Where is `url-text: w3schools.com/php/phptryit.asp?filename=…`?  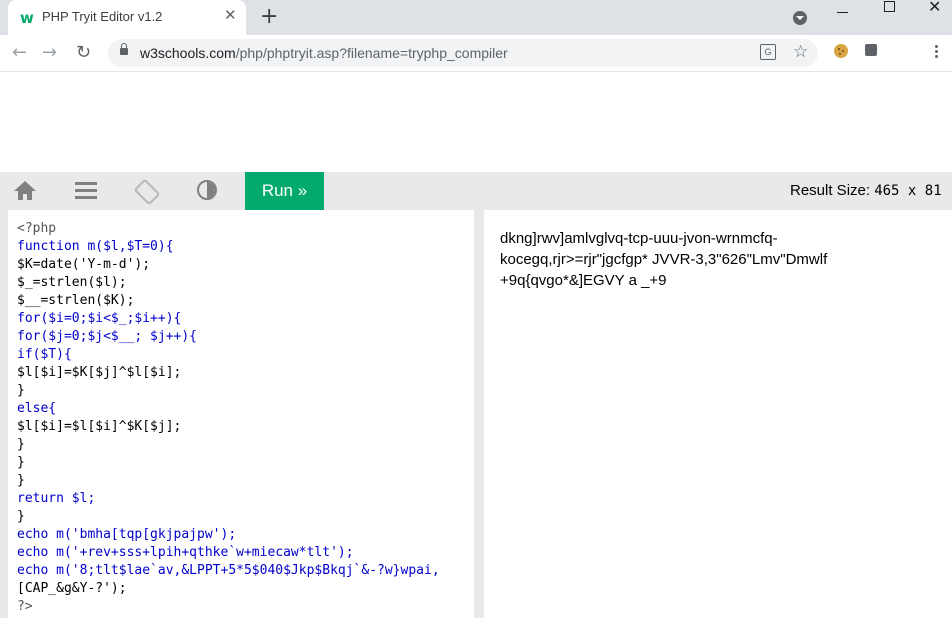 url-text: w3schools.com/php/phptryit.asp?filename=… is located at coordinates (324, 53).